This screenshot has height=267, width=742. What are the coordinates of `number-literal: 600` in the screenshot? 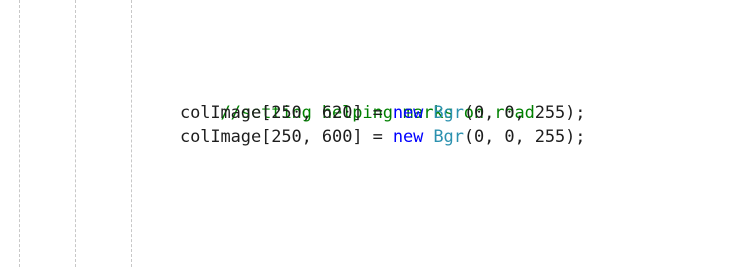 It's located at (337, 137).